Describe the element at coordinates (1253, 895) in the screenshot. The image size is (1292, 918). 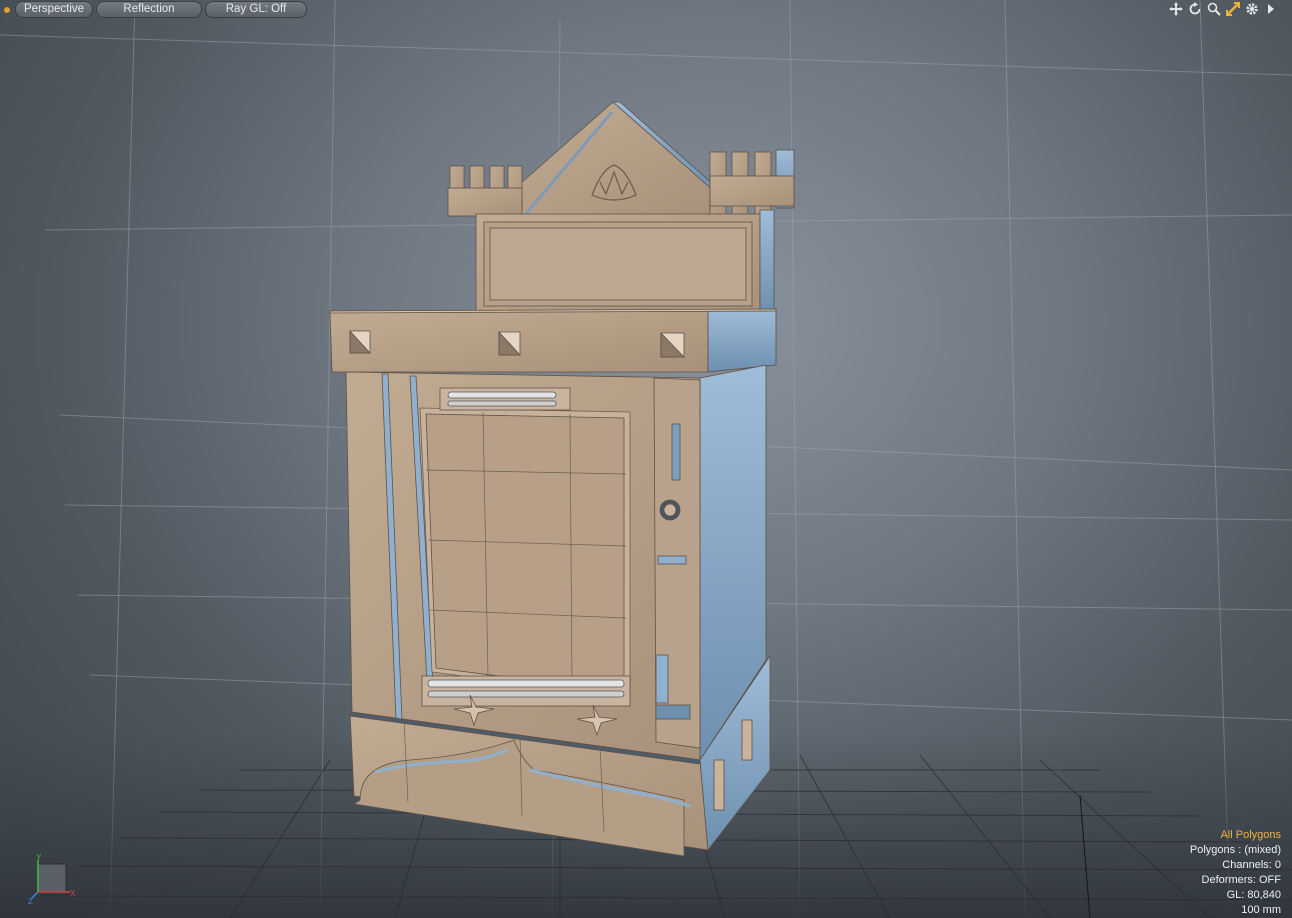
I see `gl-poly-count: GL: 80,840` at that location.